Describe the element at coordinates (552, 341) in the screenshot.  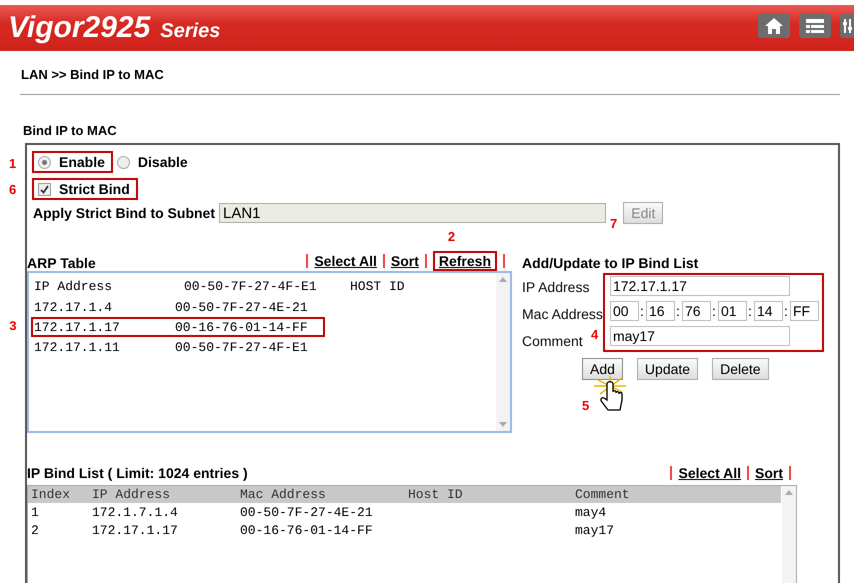
I see `field-label: Comment` at that location.